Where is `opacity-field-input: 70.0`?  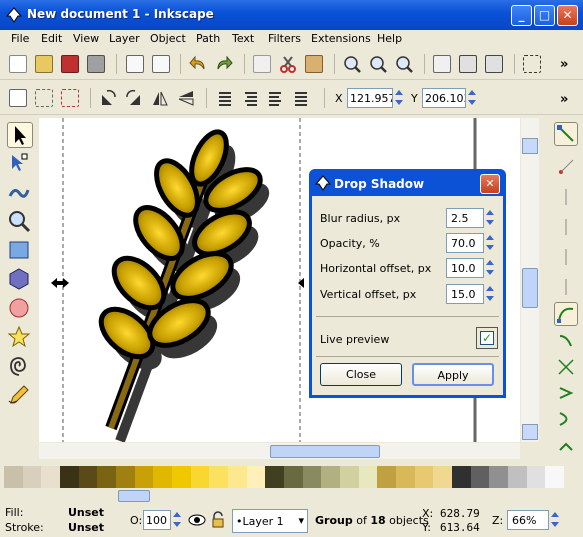
opacity-field-input: 70.0 is located at coordinates (465, 243).